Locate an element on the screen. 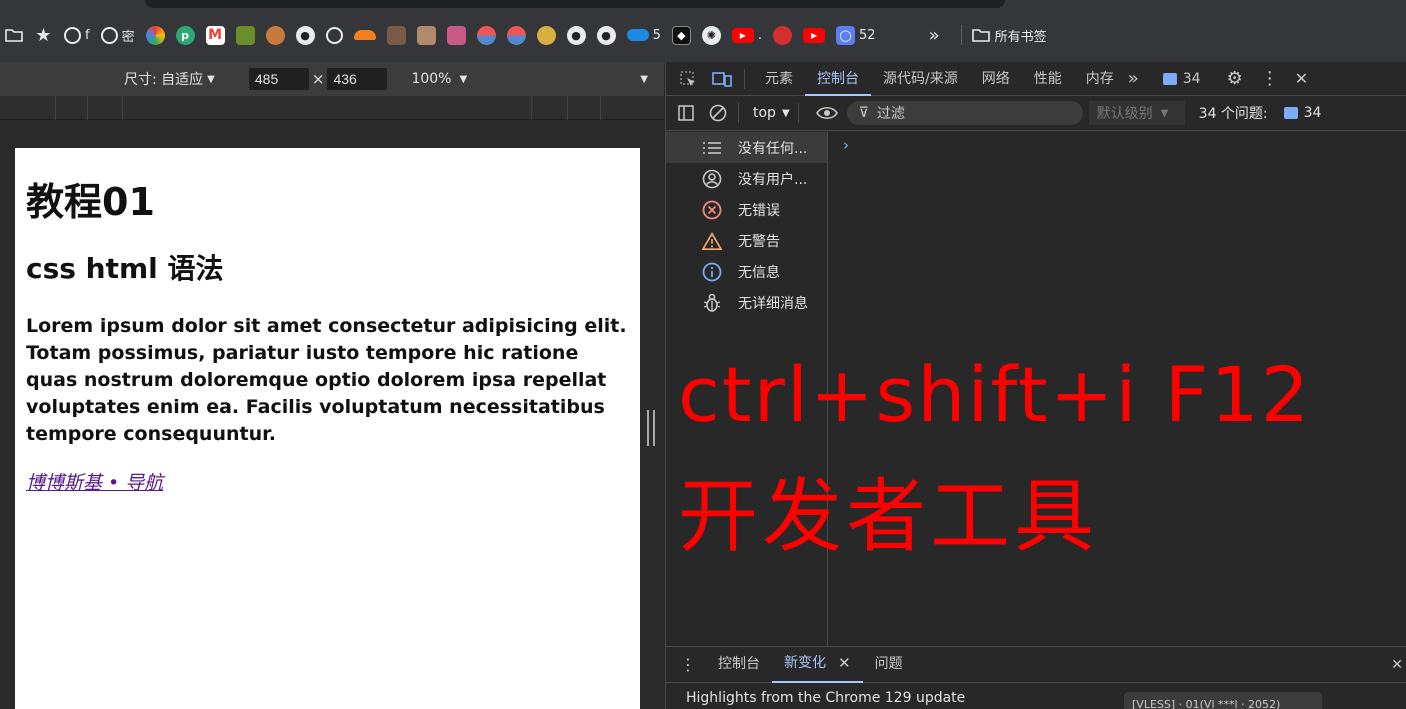  bookmark-star: ★ is located at coordinates (43, 35).